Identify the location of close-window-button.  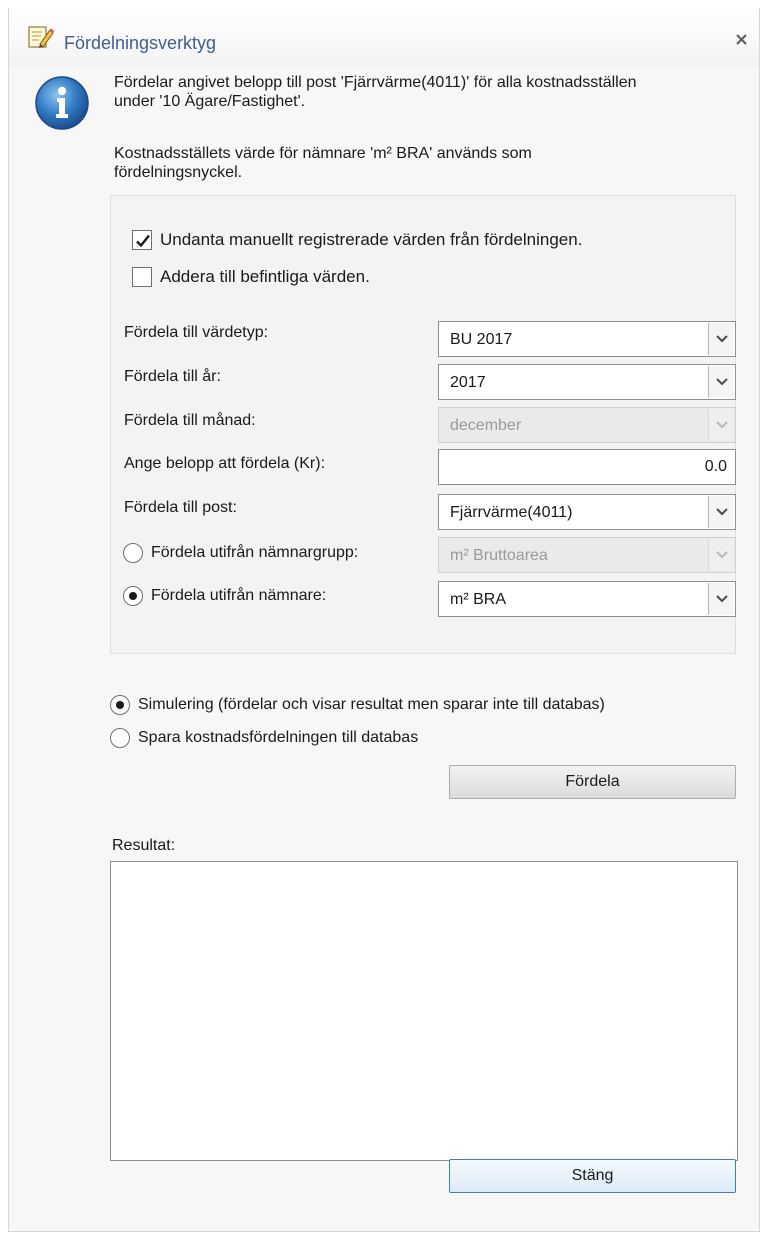
(741, 38).